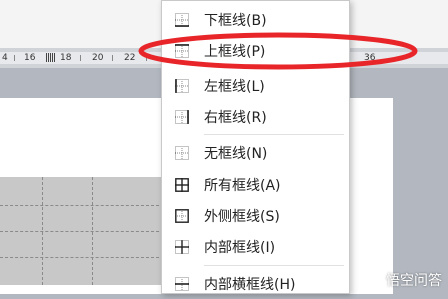  I want to click on menu-item-label: 外侧框线(S), so click(242, 217).